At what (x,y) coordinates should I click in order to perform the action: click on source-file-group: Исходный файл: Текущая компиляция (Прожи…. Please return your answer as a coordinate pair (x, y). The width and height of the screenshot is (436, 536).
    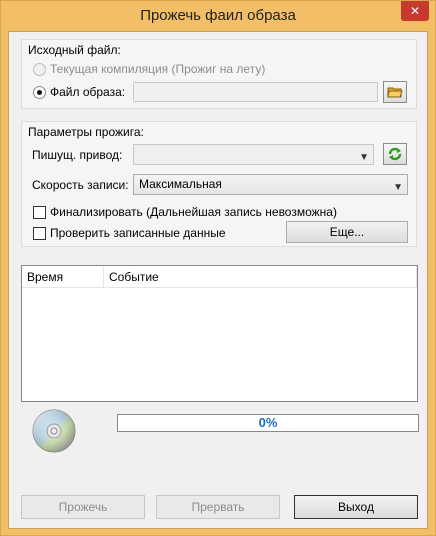
    Looking at the image, I should click on (219, 74).